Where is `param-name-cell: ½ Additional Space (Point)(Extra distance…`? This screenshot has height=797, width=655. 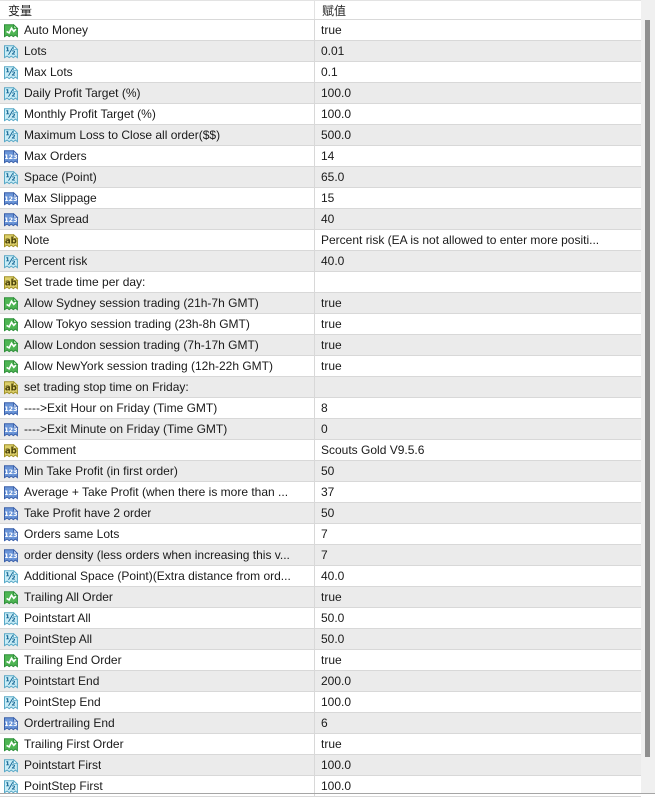
param-name-cell: ½ Additional Space (Point)(Extra distance… is located at coordinates (157, 576).